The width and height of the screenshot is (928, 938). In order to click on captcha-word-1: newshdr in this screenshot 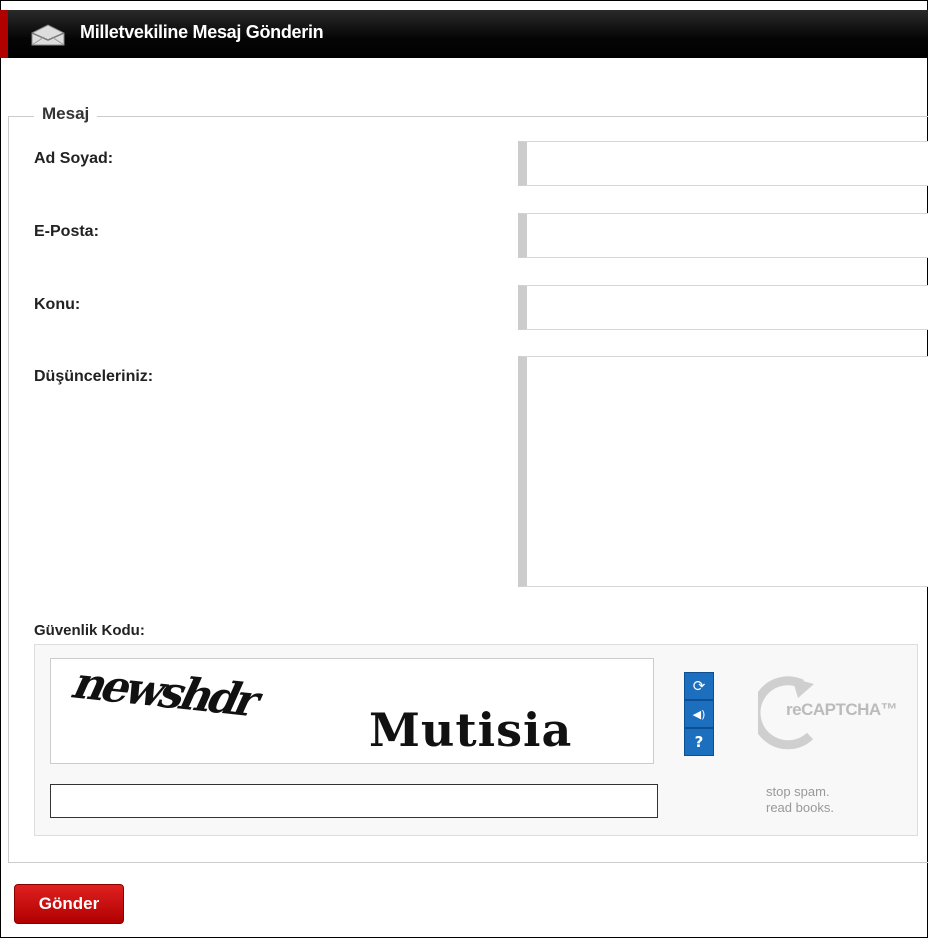, I will do `click(165, 692)`.